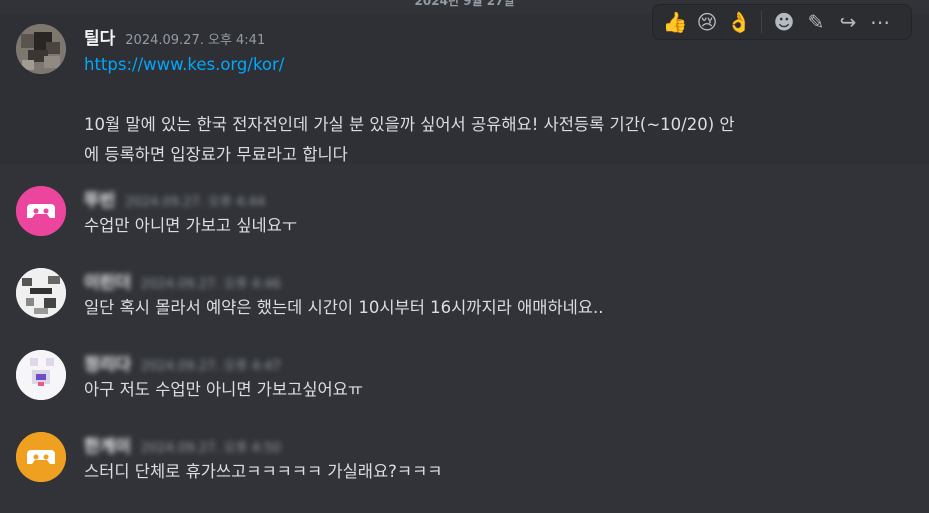 This screenshot has height=513, width=929. I want to click on message-header: 틸다 2024.09.27. 오후 4:41, so click(174, 36).